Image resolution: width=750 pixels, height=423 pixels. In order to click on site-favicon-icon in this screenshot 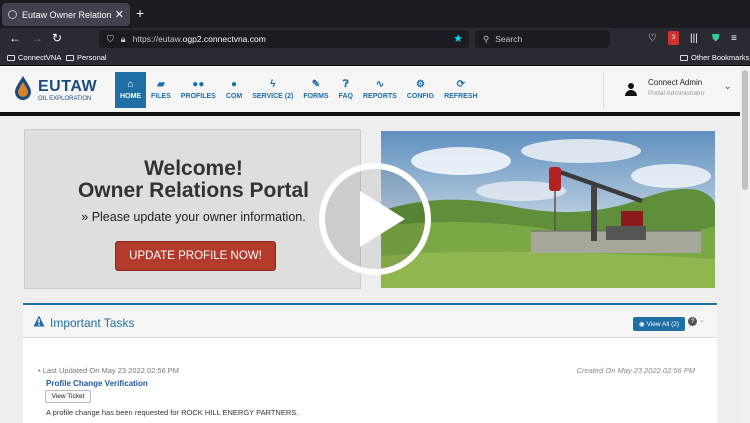, I will do `click(12, 14)`.